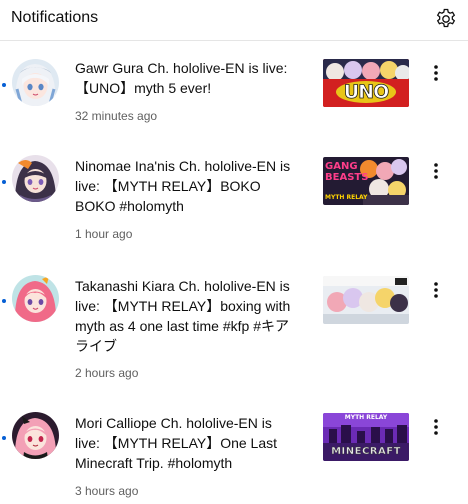 This screenshot has height=504, width=468. Describe the element at coordinates (107, 491) in the screenshot. I see `notification-time: 3 hours ago` at that location.